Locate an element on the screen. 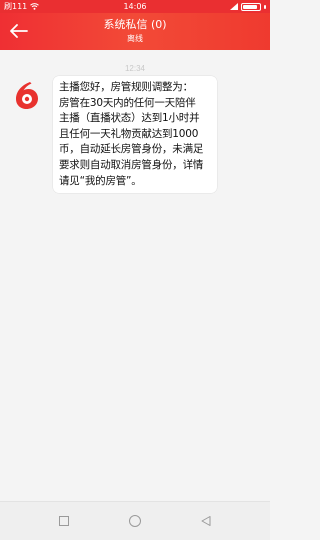 The image size is (320, 540). message-line: 且任何一天礼物贡献达到1000 is located at coordinates (129, 133).